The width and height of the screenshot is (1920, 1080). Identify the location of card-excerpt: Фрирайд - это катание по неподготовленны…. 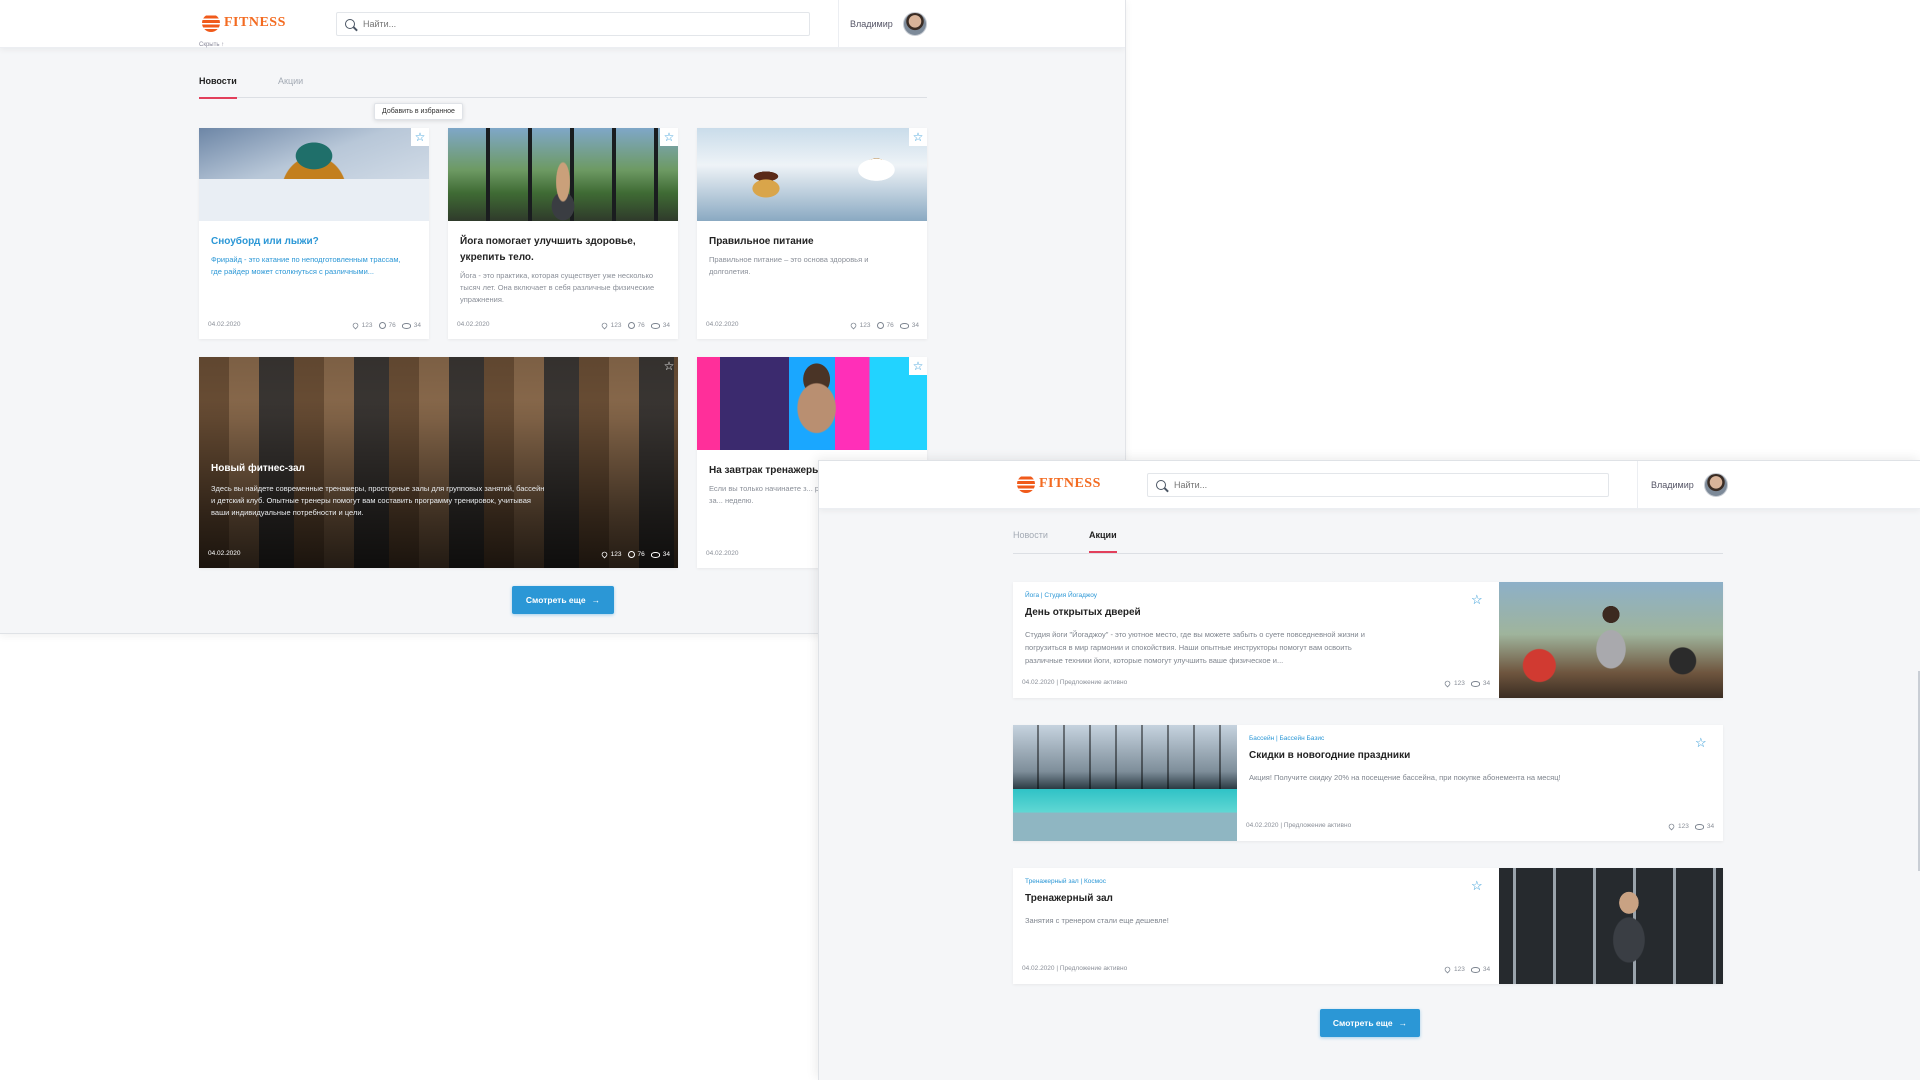
(306, 265).